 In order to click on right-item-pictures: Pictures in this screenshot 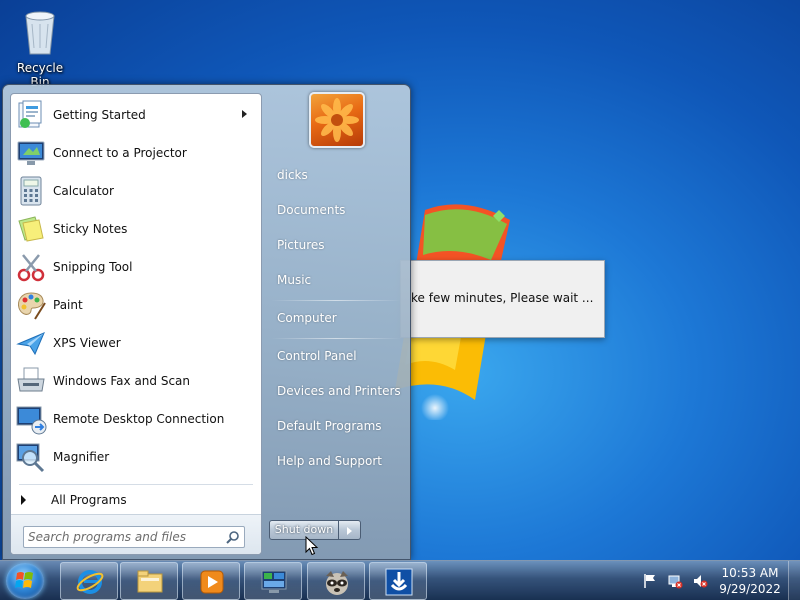, I will do `click(339, 246)`.